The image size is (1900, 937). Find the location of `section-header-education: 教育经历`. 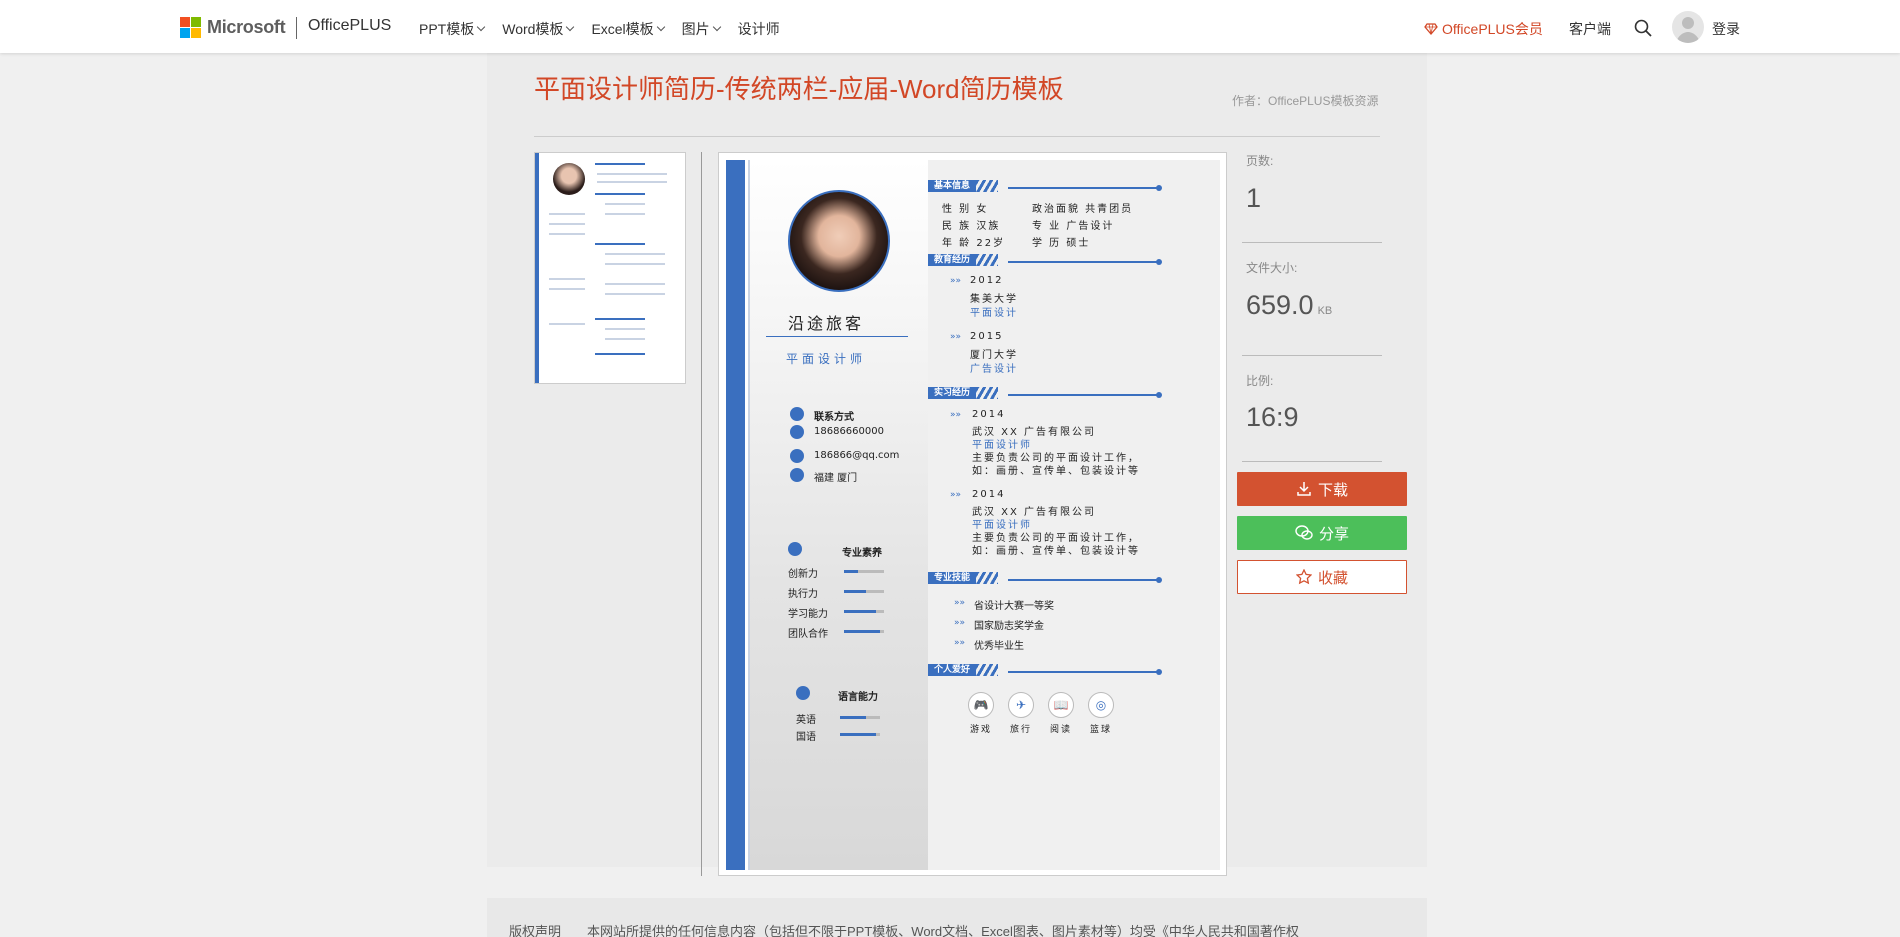

section-header-education: 教育经历 is located at coordinates (963, 260).